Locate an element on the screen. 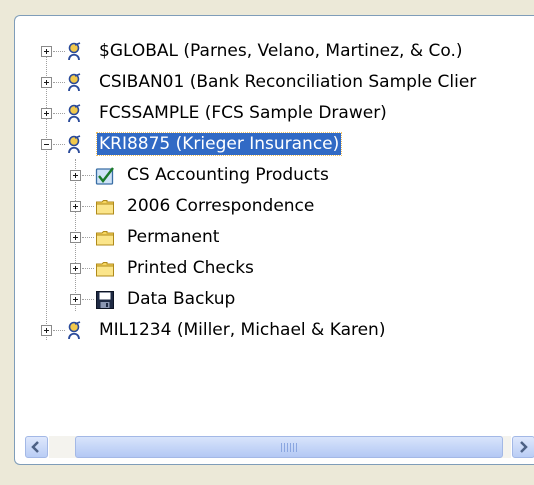 This screenshot has width=534, height=485. tree-label: CS Accounting Products is located at coordinates (228, 175).